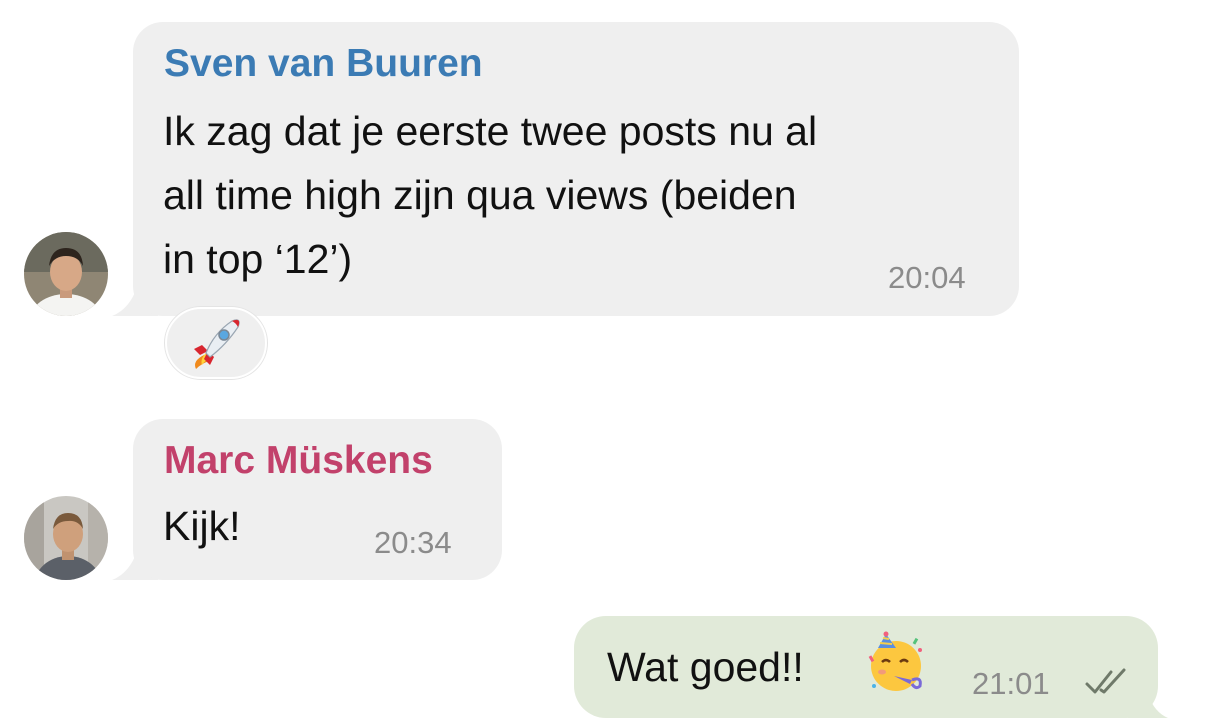  I want to click on message-bubble: Marc Müskens Kijk! 20:34, so click(317, 499).